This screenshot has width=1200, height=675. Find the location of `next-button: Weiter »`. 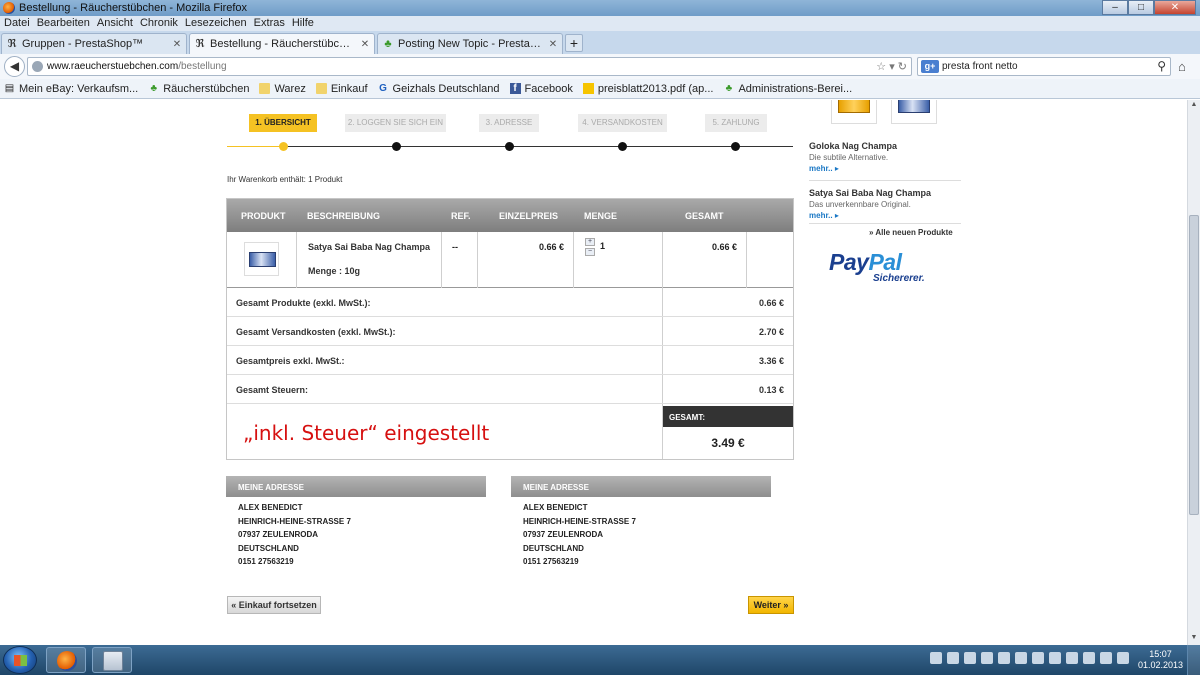

next-button: Weiter » is located at coordinates (771, 605).